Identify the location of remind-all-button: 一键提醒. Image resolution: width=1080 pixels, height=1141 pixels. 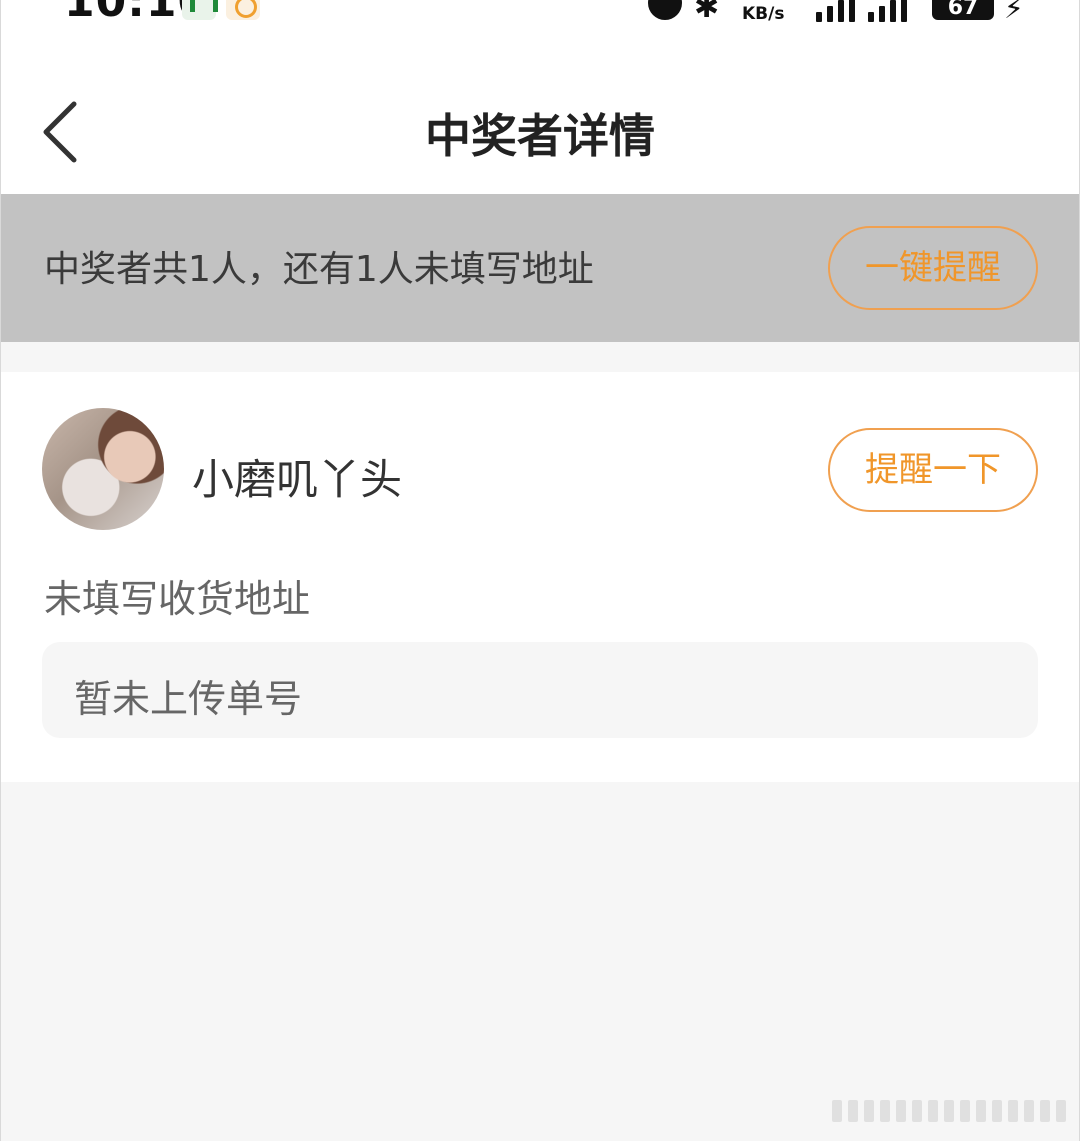
(933, 268).